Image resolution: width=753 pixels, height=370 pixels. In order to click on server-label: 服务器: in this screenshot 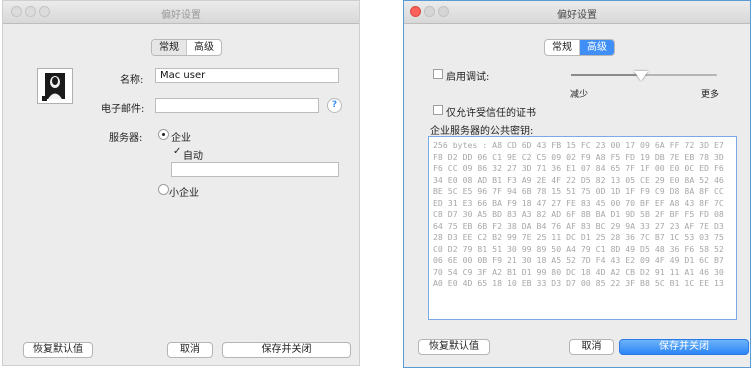, I will do `click(126, 138)`.